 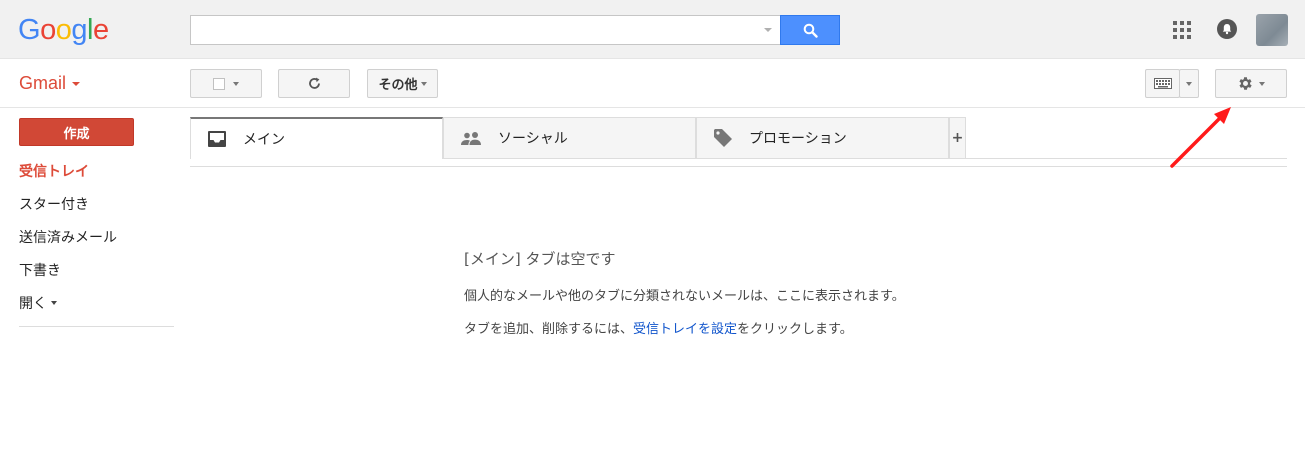 I want to click on tab-bar-border, so click(x=1126, y=158).